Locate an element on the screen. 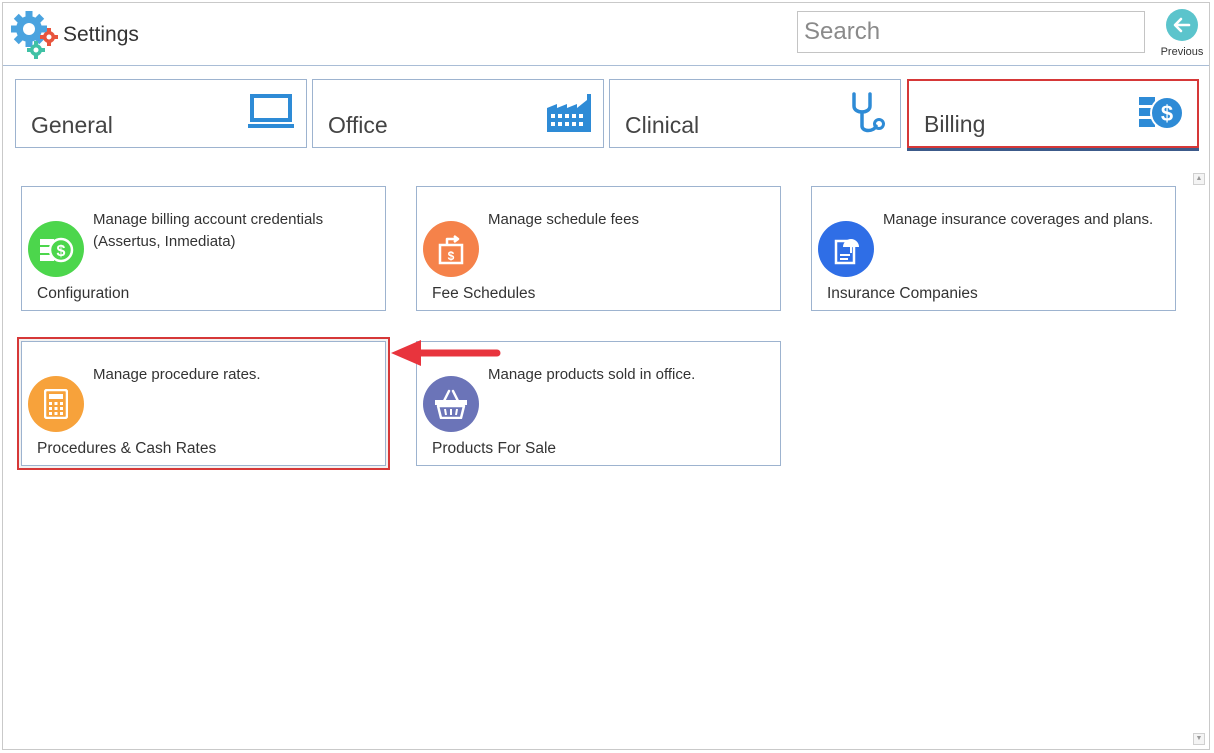 Image resolution: width=1214 pixels, height=753 pixels. page-title: Settings is located at coordinates (101, 34).